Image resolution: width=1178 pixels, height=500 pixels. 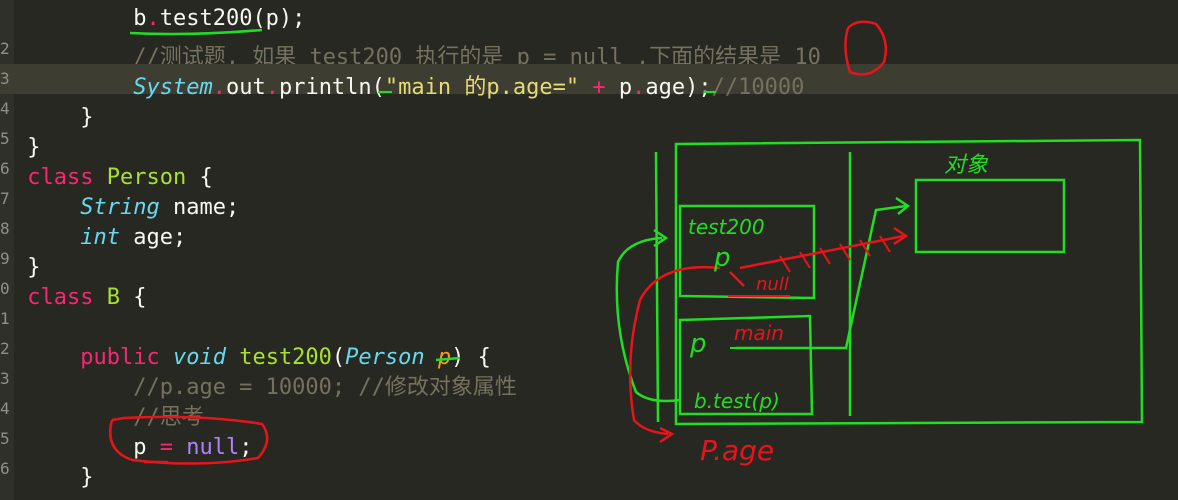 I want to click on code-text: class B {, so click(x=80, y=298).